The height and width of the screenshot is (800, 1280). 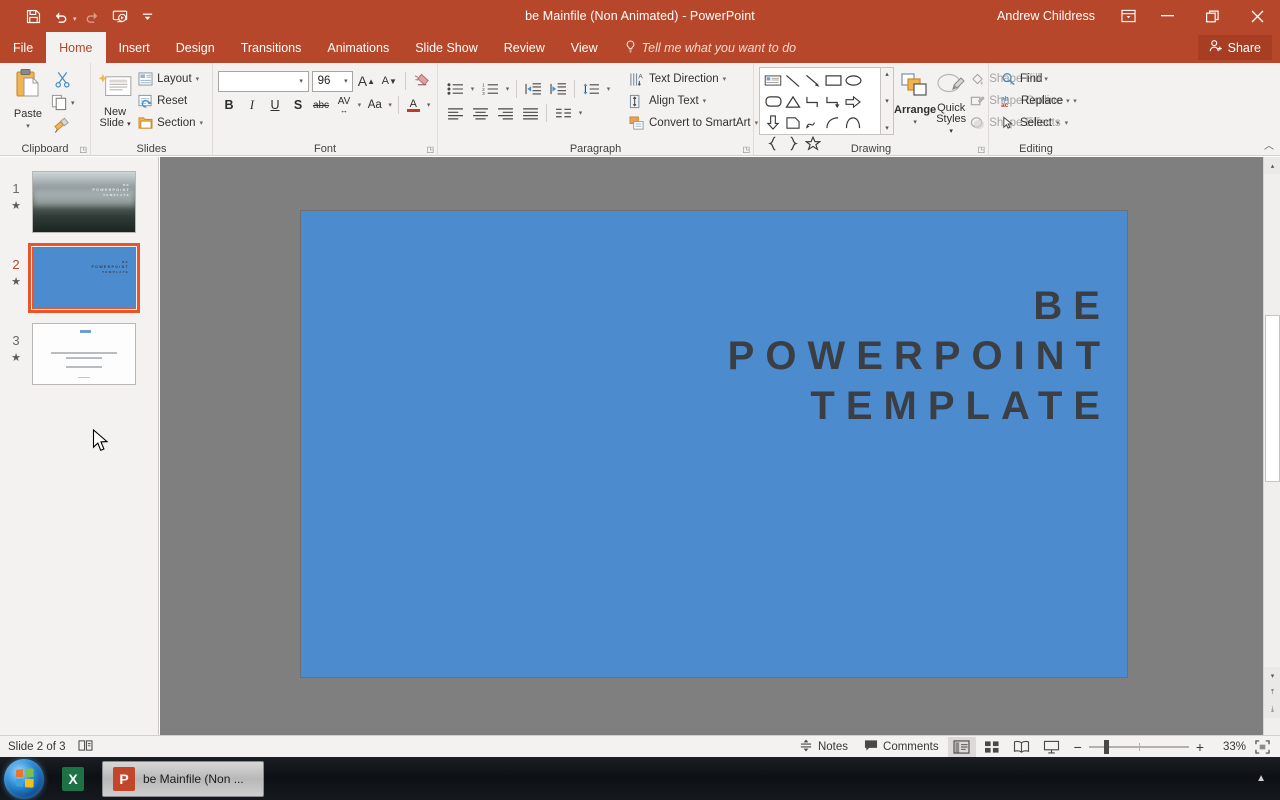 What do you see at coordinates (195, 47) in the screenshot?
I see `tab-design: Design` at bounding box center [195, 47].